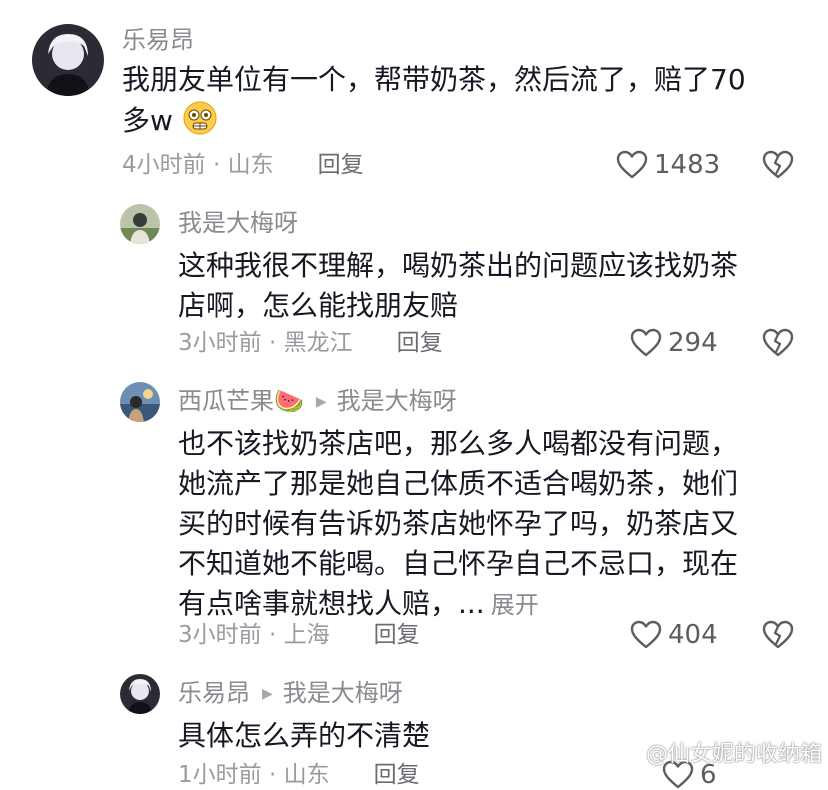 The height and width of the screenshot is (790, 828). I want to click on comment-line: 买的时候有告诉奶茶店她怀孕了吗，奶茶店又, so click(458, 523).